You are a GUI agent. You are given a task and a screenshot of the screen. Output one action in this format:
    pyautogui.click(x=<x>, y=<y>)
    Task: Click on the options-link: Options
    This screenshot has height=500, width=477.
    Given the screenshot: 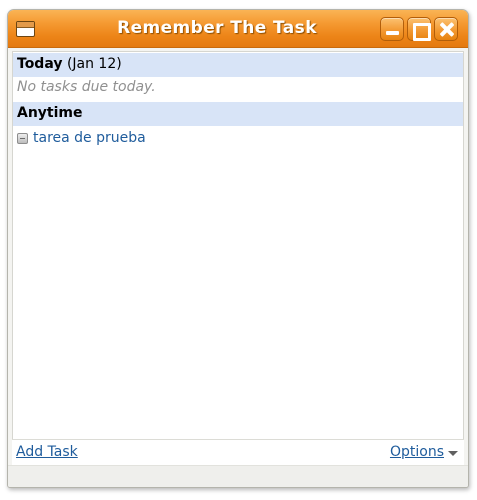 What is the action you would take?
    pyautogui.click(x=417, y=452)
    